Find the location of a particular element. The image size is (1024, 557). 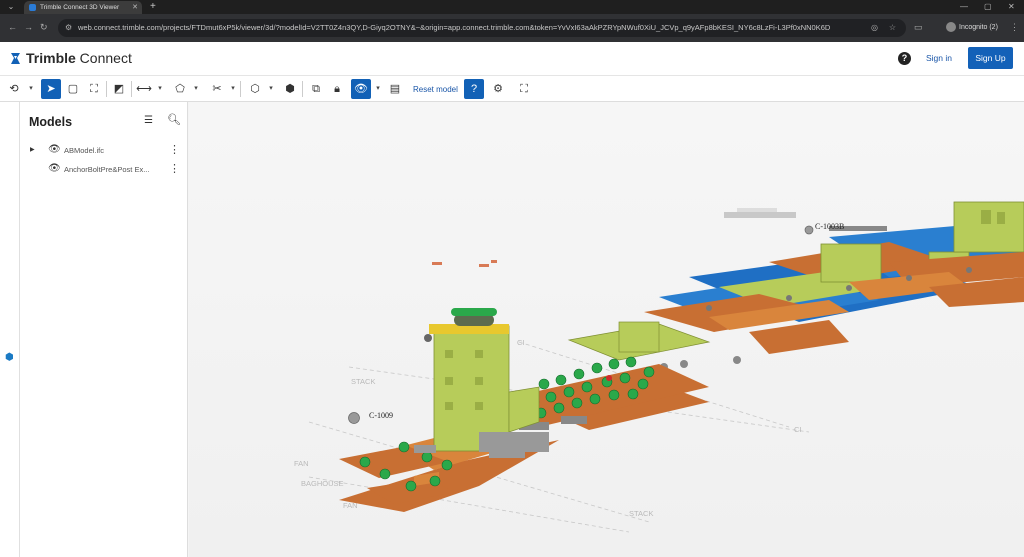

reset-model-button: Reset model is located at coordinates (435, 89).